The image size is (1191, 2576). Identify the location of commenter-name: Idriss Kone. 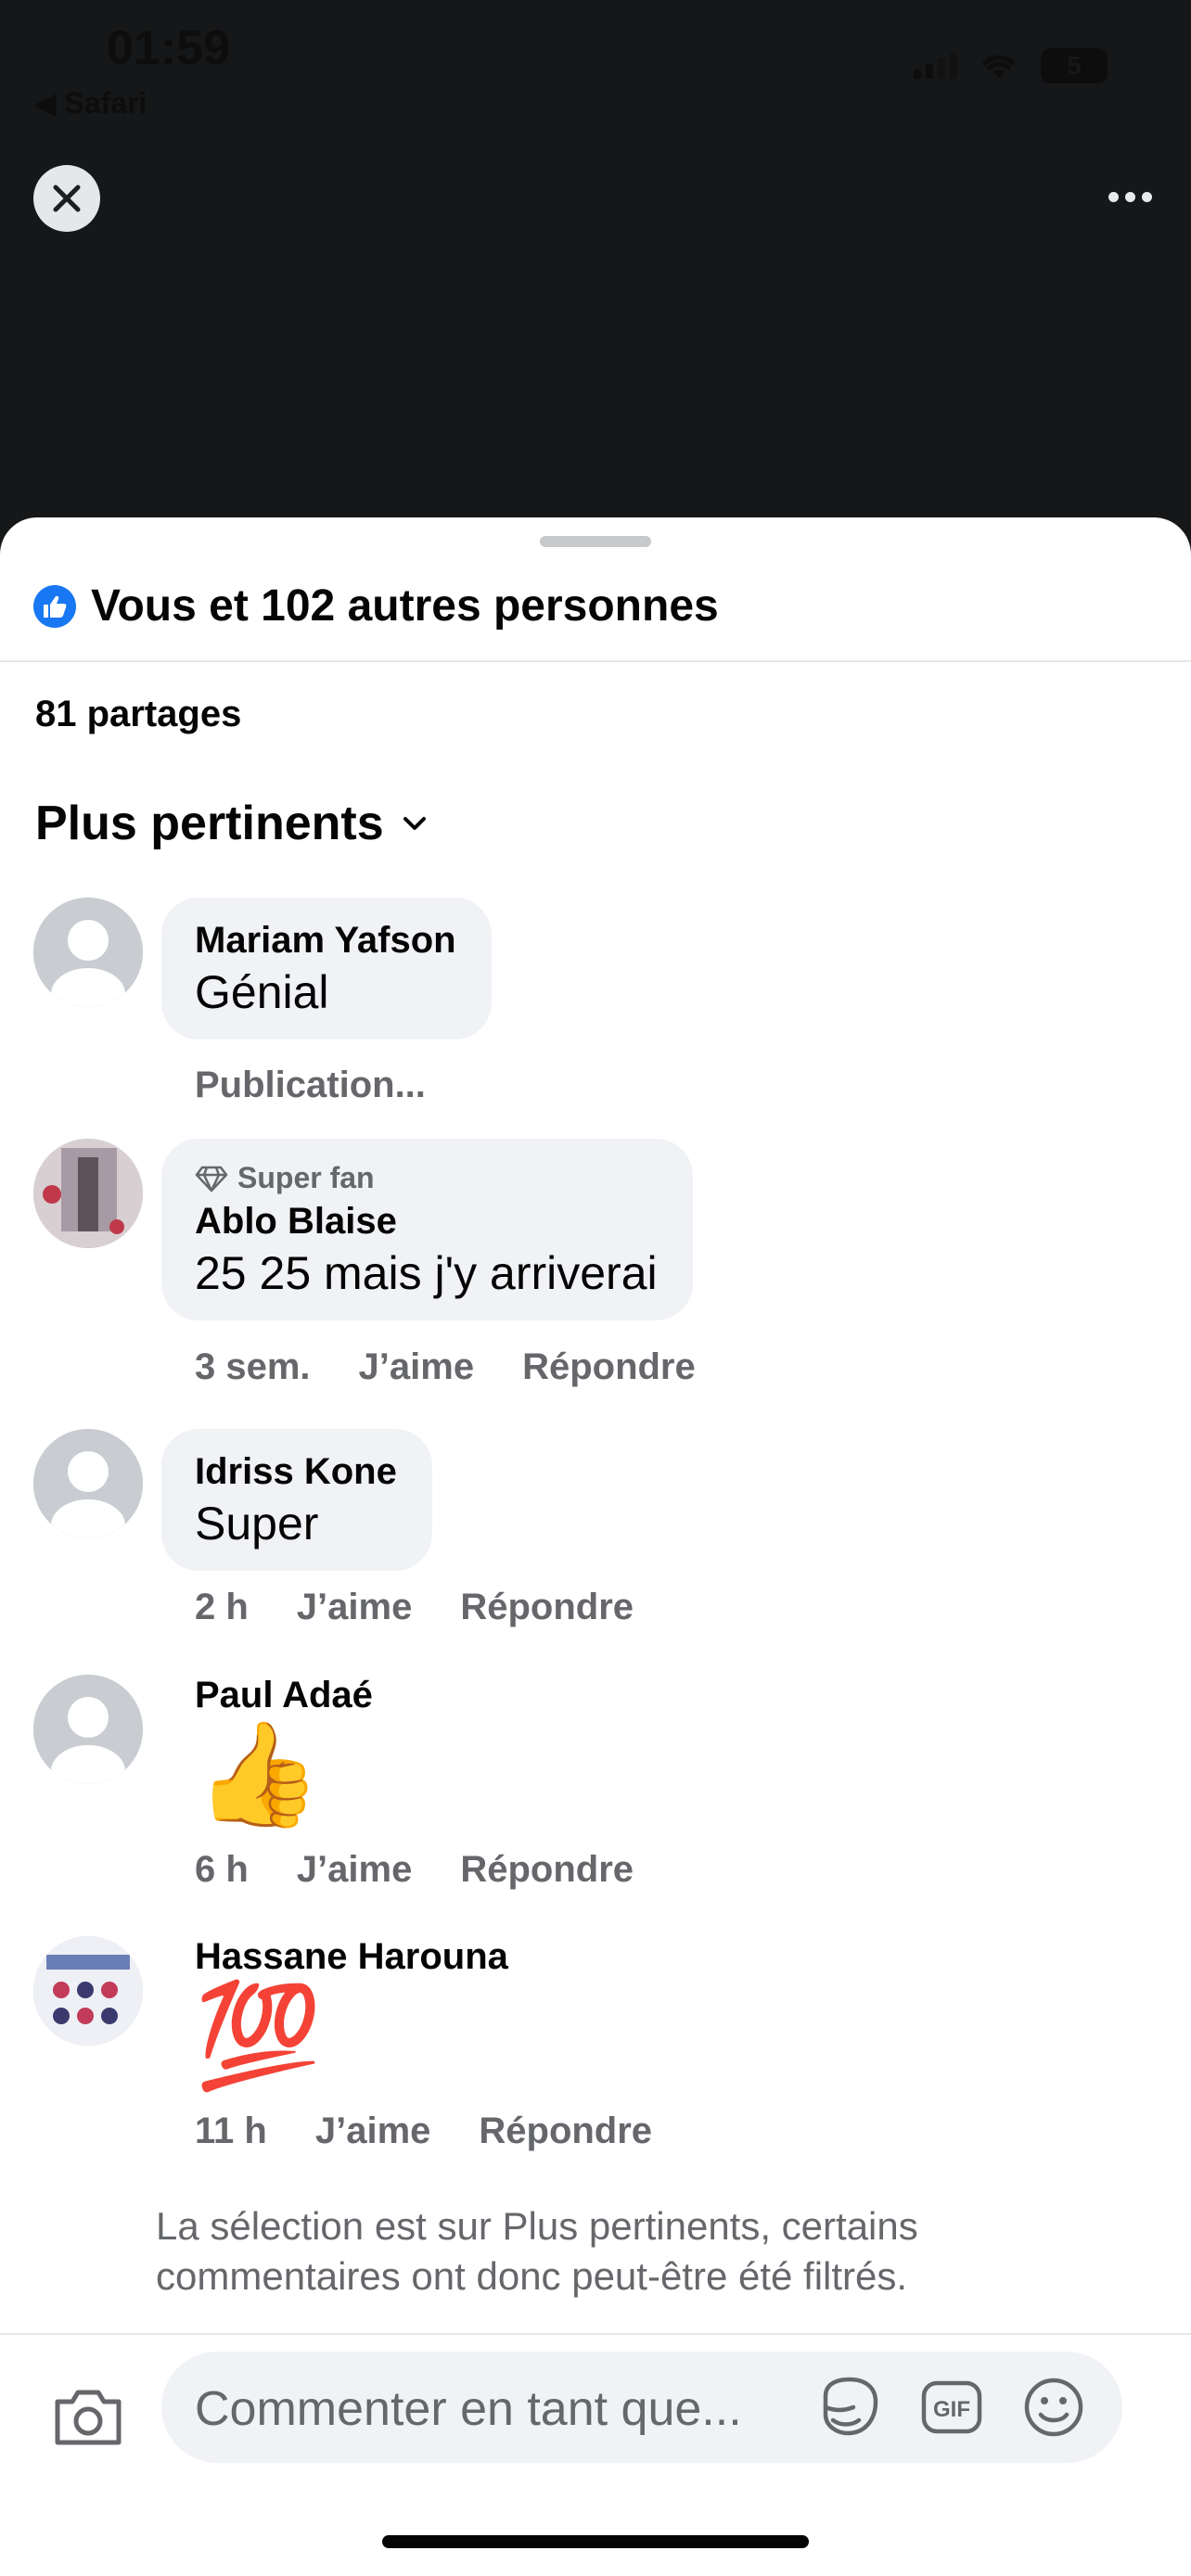
(296, 1472).